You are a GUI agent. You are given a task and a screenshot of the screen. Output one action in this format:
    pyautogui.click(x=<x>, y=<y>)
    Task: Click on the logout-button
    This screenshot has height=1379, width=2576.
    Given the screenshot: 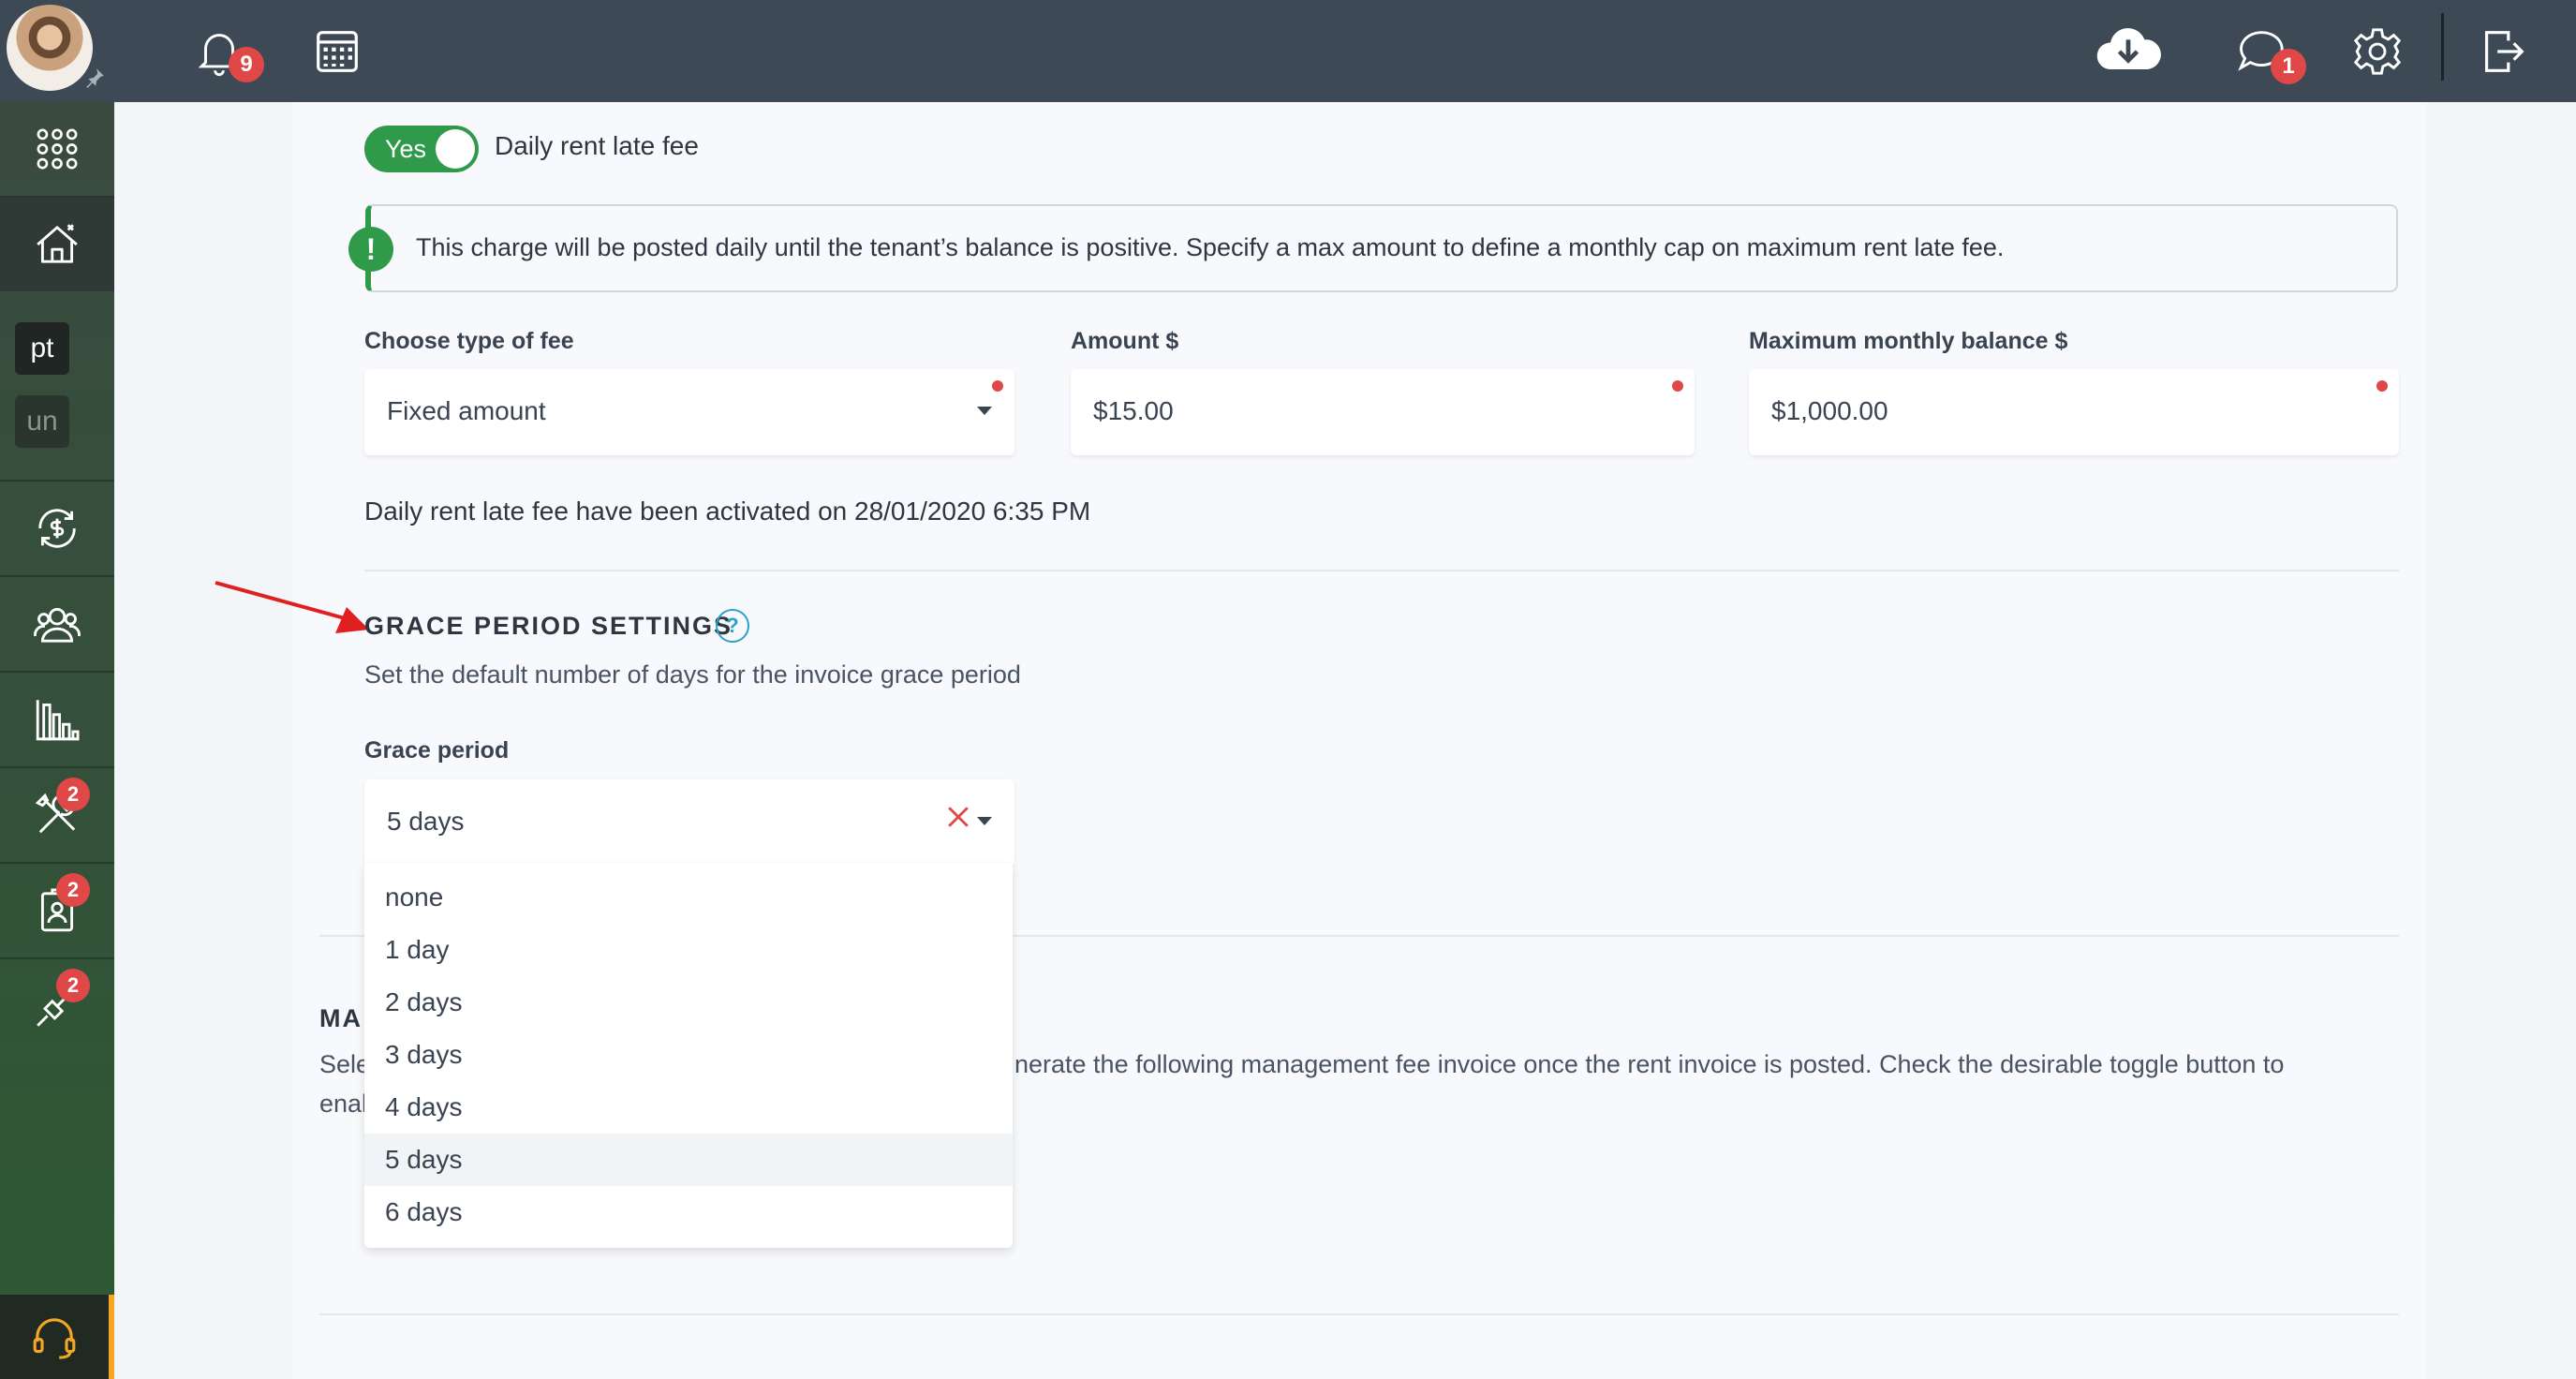 What is the action you would take?
    pyautogui.click(x=2502, y=51)
    